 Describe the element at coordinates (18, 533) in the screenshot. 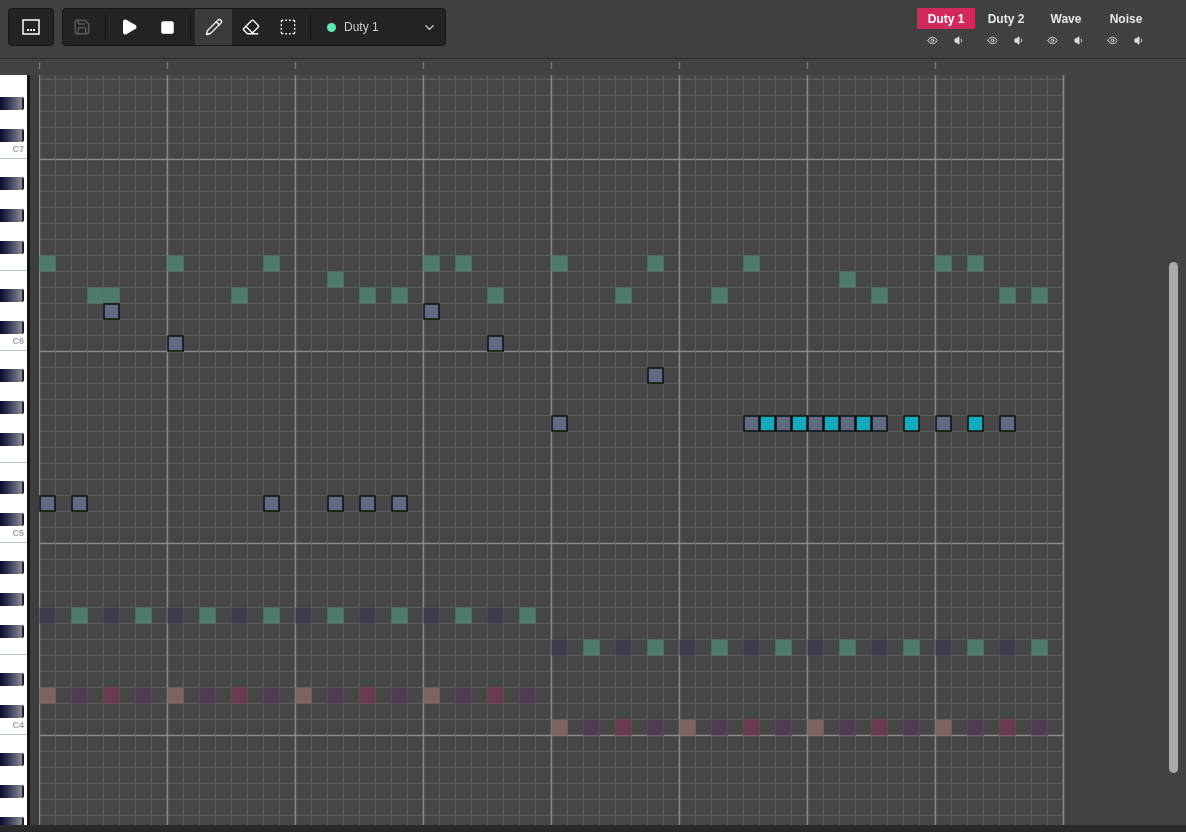

I see `octave-label: C5` at that location.